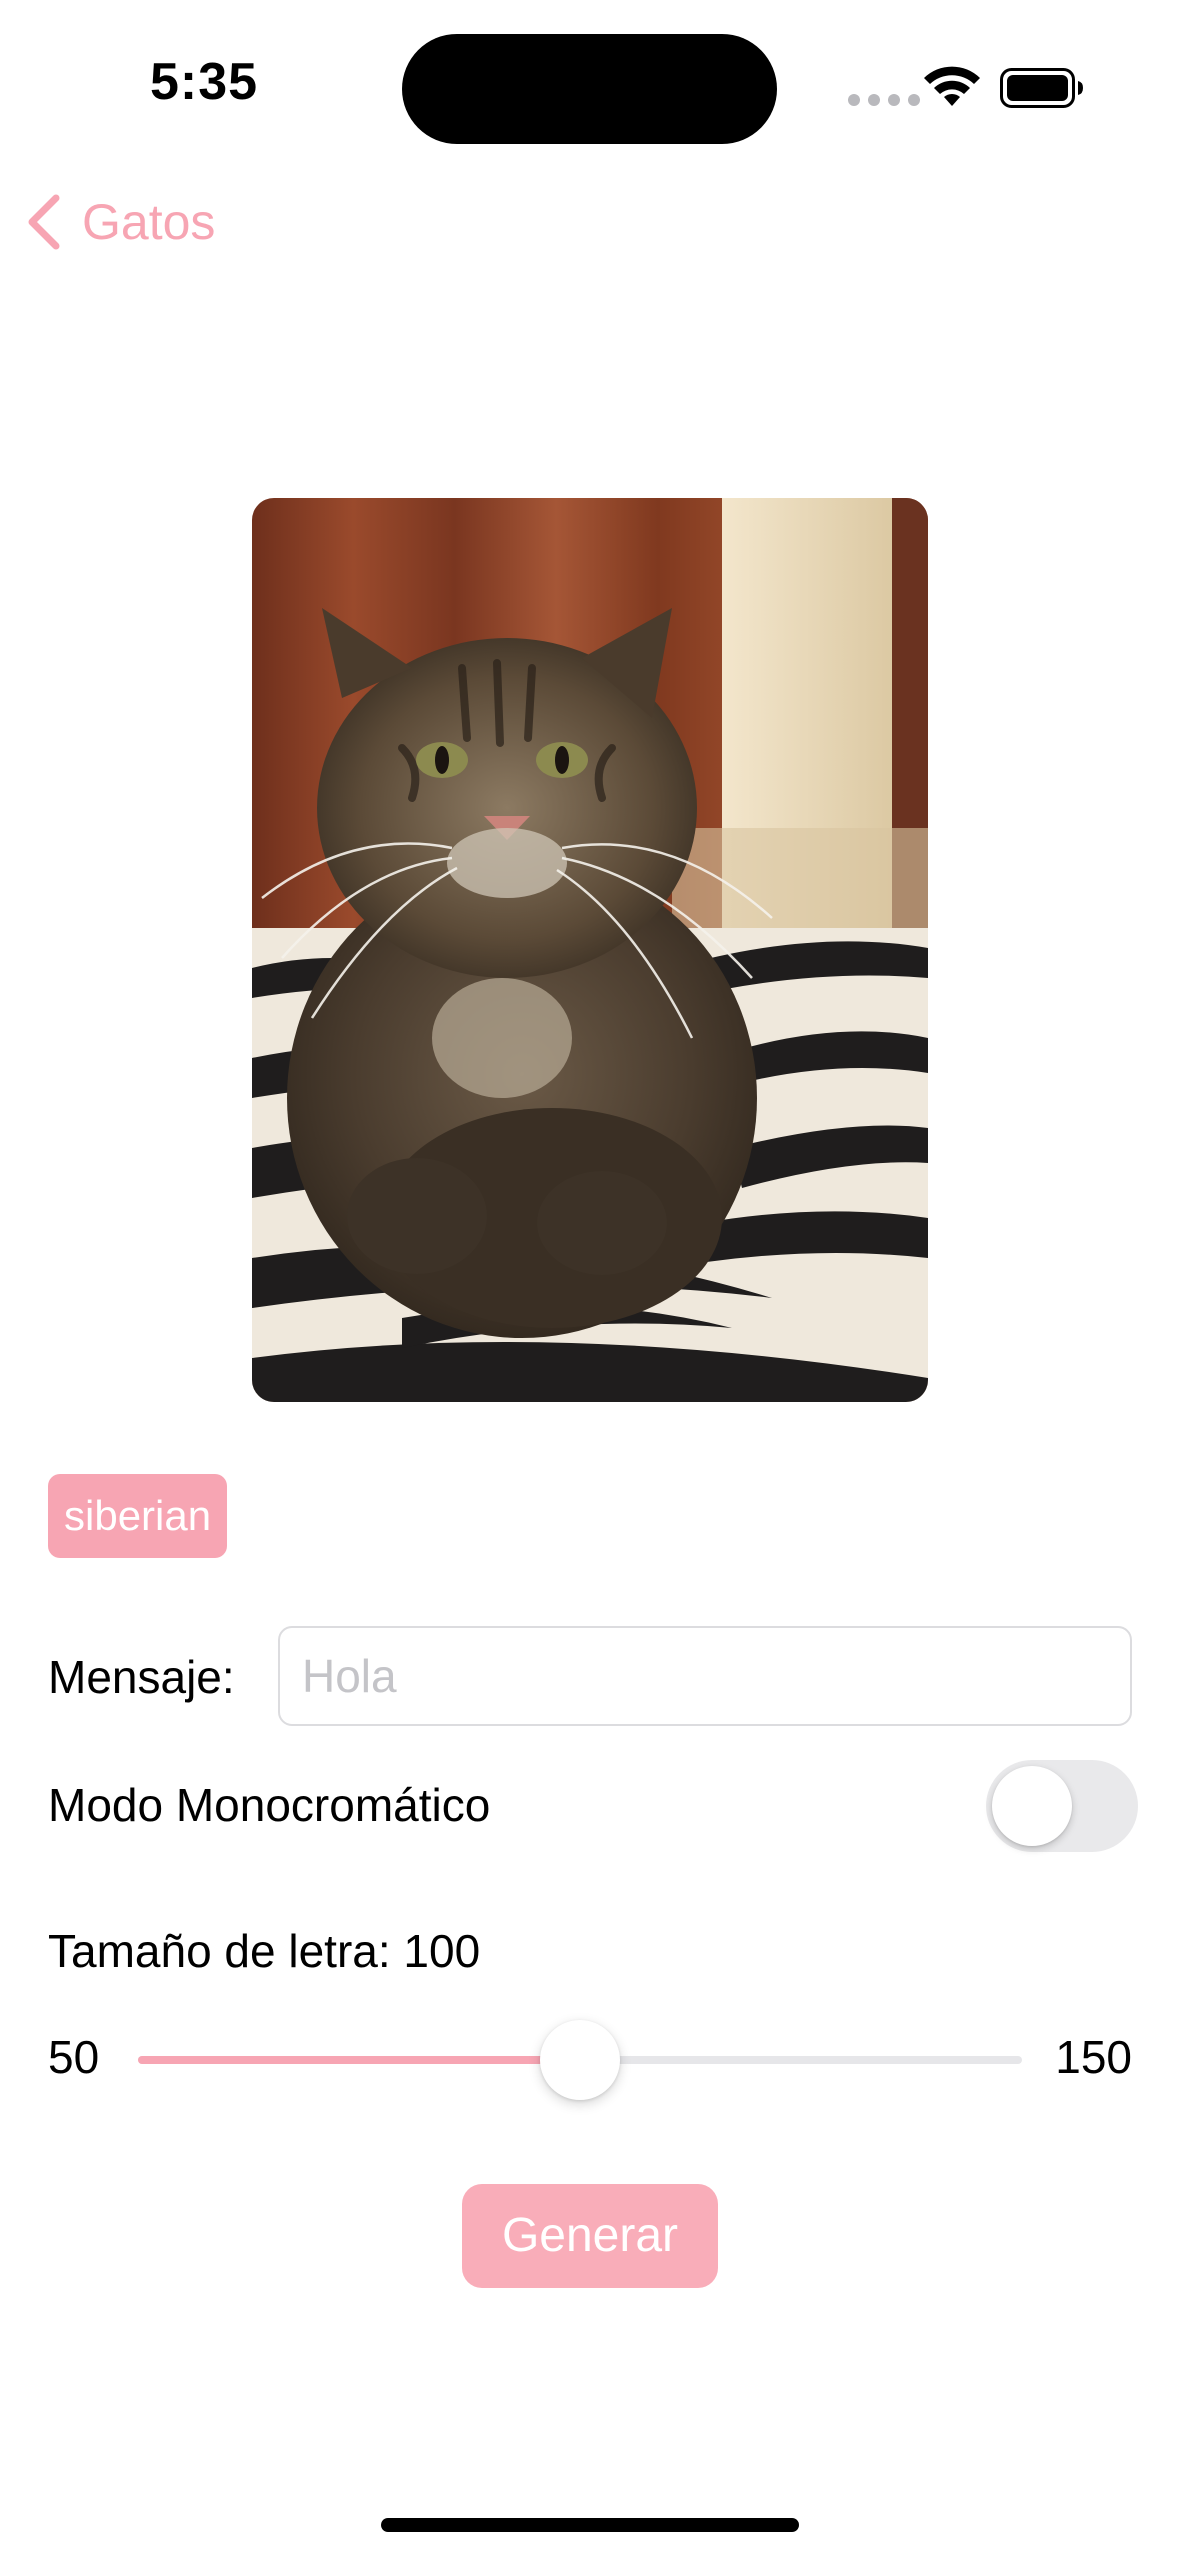 This screenshot has height=2556, width=1179. Describe the element at coordinates (590, 2525) in the screenshot. I see `home-indicator` at that location.